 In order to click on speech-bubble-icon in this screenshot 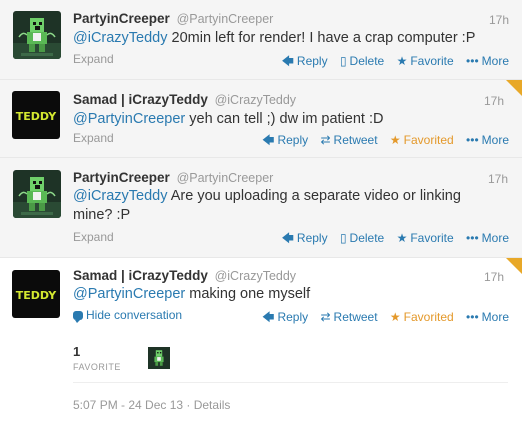, I will do `click(78, 317)`.